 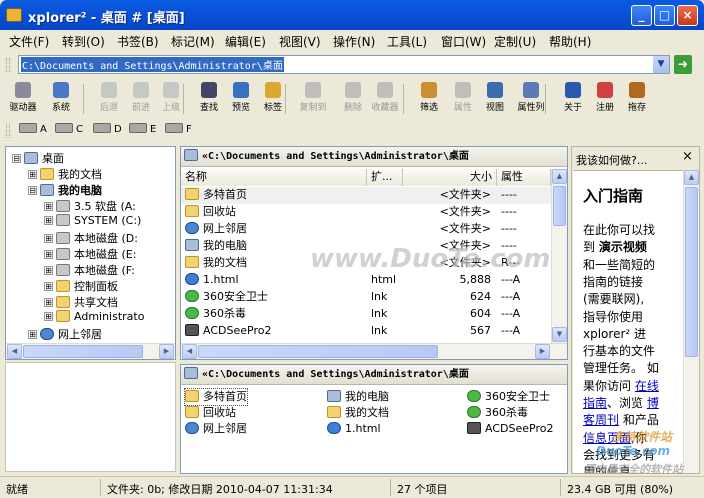 What do you see at coordinates (91, 238) in the screenshot?
I see `tree-item: ⊞ 本地磁盘 (D:` at bounding box center [91, 238].